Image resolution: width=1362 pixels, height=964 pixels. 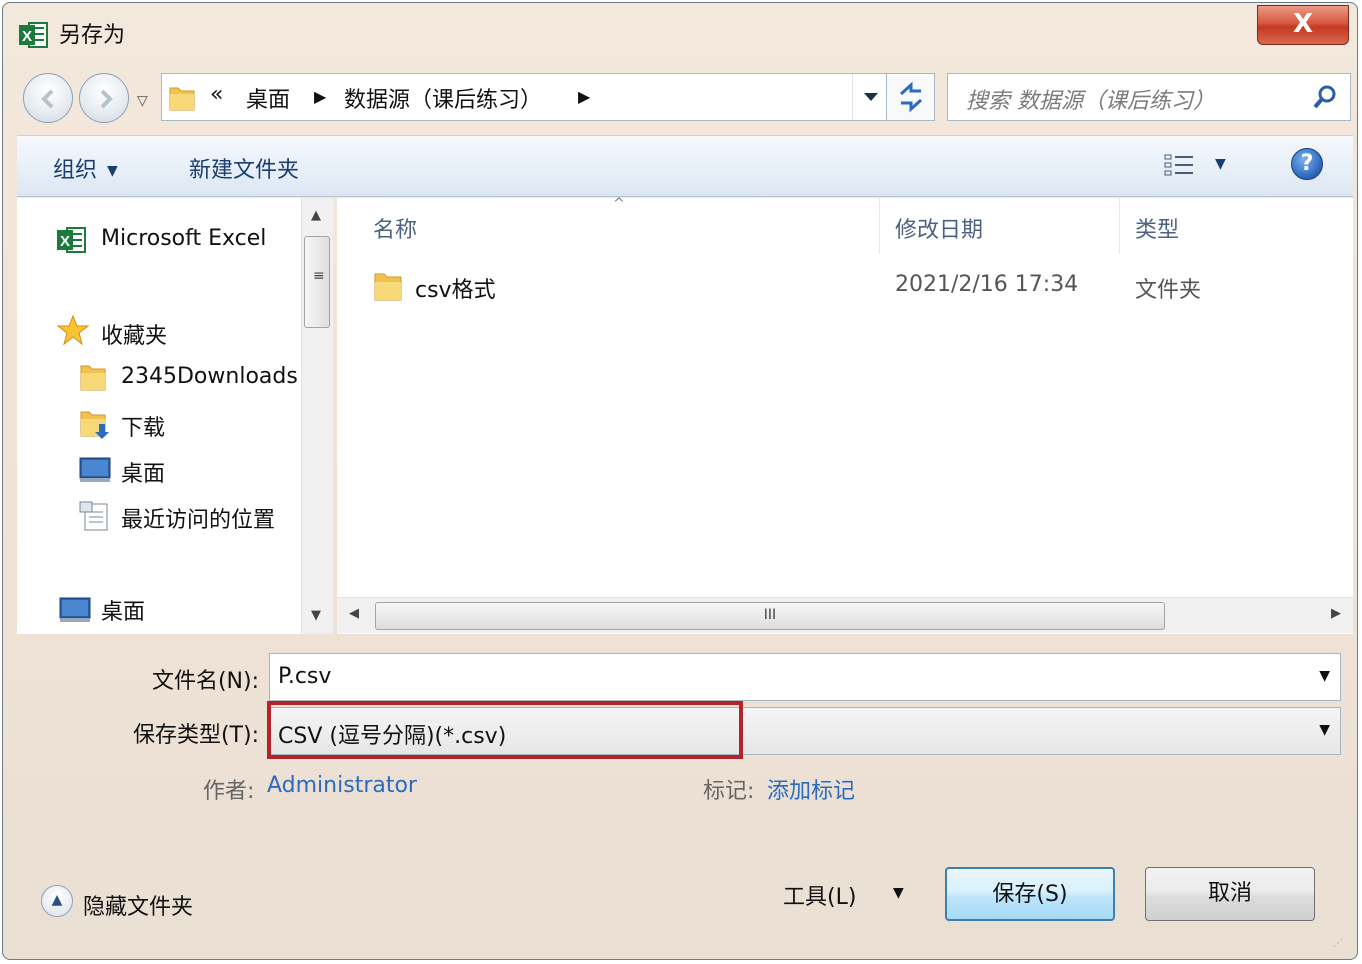 I want to click on scrollbar-thumb: ≡, so click(x=317, y=282).